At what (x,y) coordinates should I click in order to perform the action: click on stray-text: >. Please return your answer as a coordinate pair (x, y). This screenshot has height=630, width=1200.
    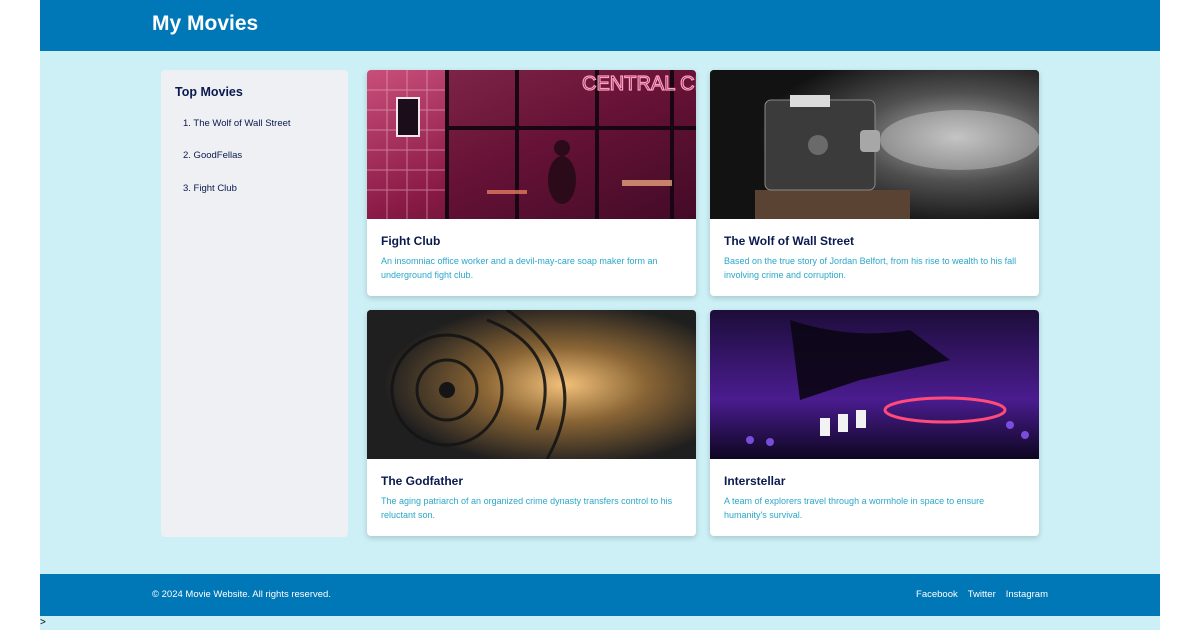
    Looking at the image, I should click on (43, 622).